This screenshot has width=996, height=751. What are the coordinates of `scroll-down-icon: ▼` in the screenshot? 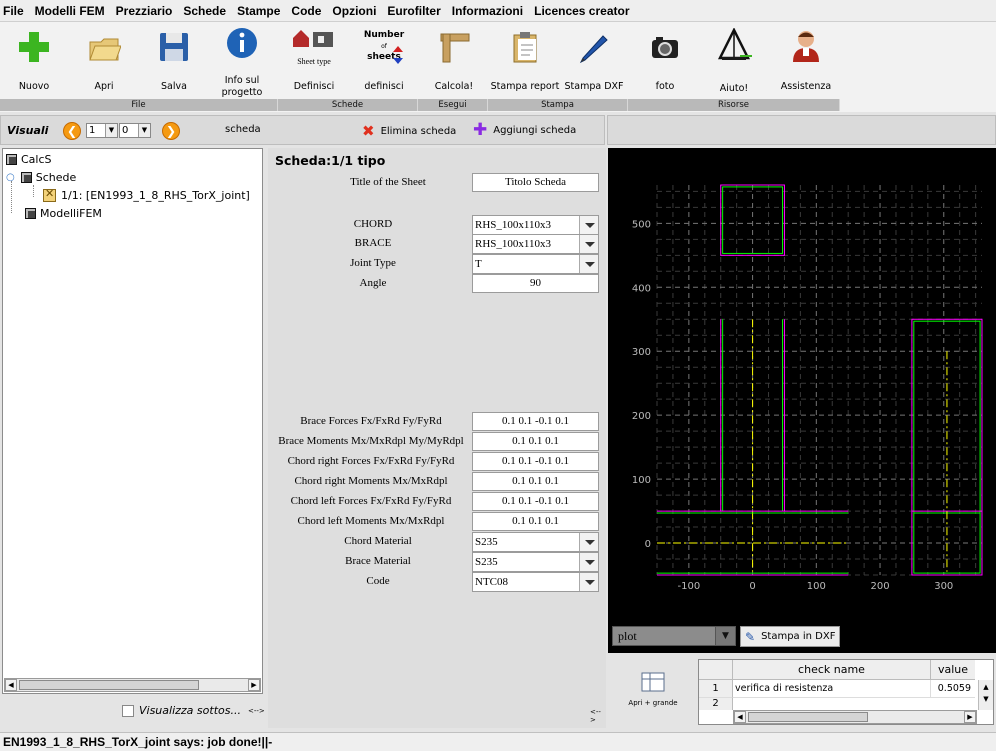 It's located at (986, 699).